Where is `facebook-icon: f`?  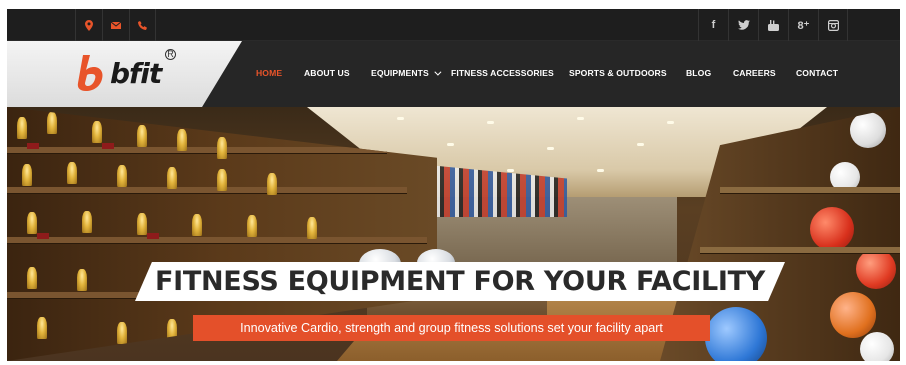 facebook-icon: f is located at coordinates (713, 25).